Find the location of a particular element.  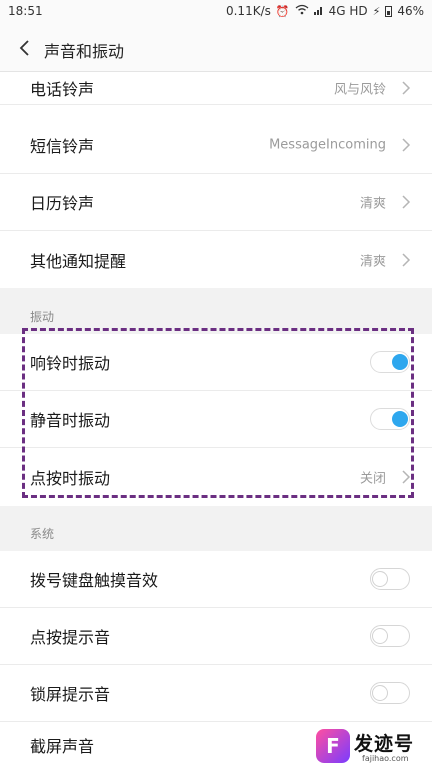

network-type: 4G HD is located at coordinates (348, 11).